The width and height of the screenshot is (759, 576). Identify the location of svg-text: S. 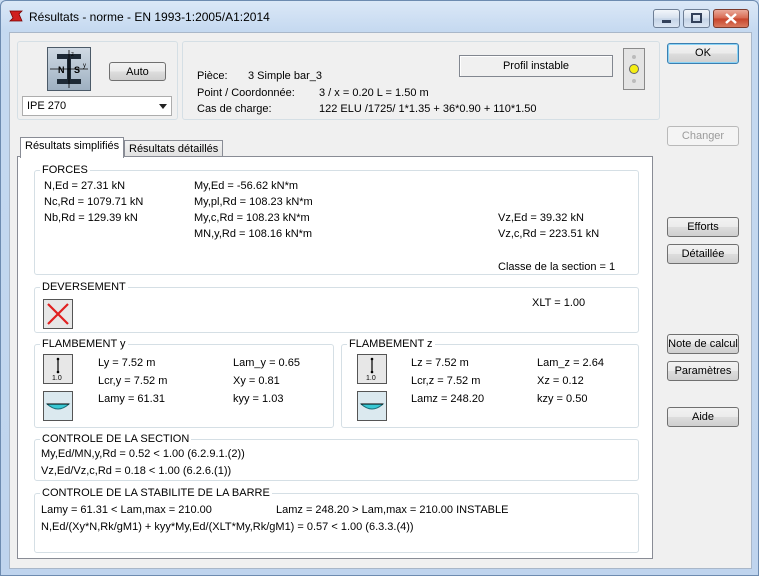
(77, 70).